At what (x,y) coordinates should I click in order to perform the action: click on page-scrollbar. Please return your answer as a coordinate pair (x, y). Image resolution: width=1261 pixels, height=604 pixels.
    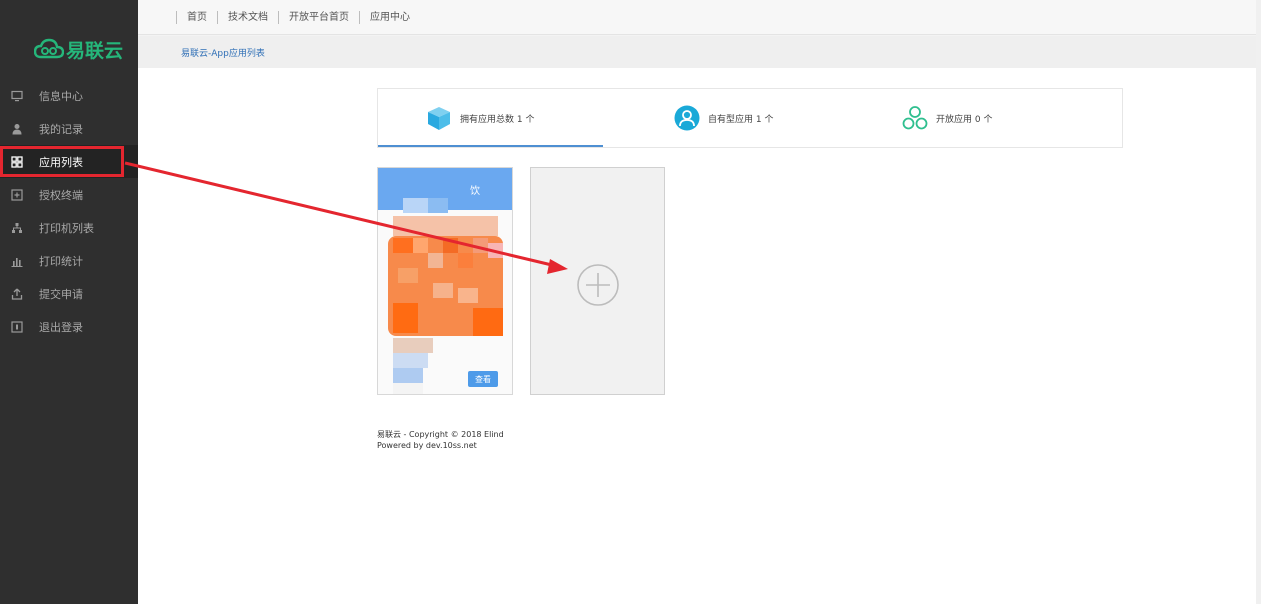
    Looking at the image, I should click on (1258, 302).